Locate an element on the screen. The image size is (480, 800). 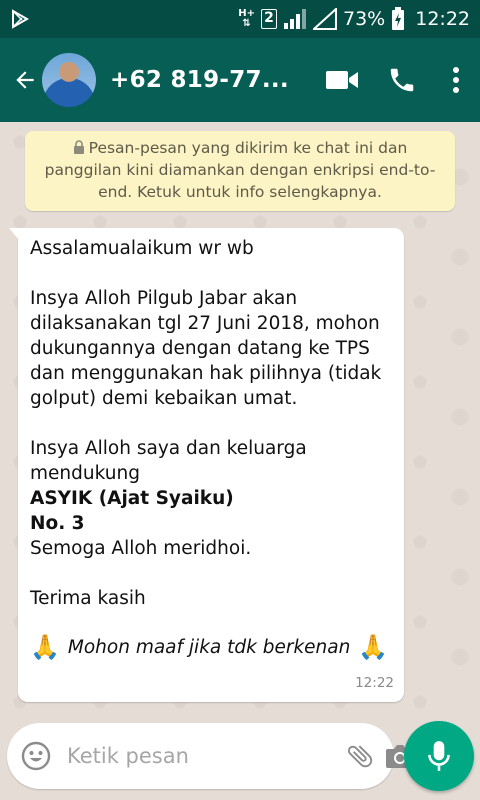
folded-hands-emoji-icon: 🙏 is located at coordinates (45, 647).